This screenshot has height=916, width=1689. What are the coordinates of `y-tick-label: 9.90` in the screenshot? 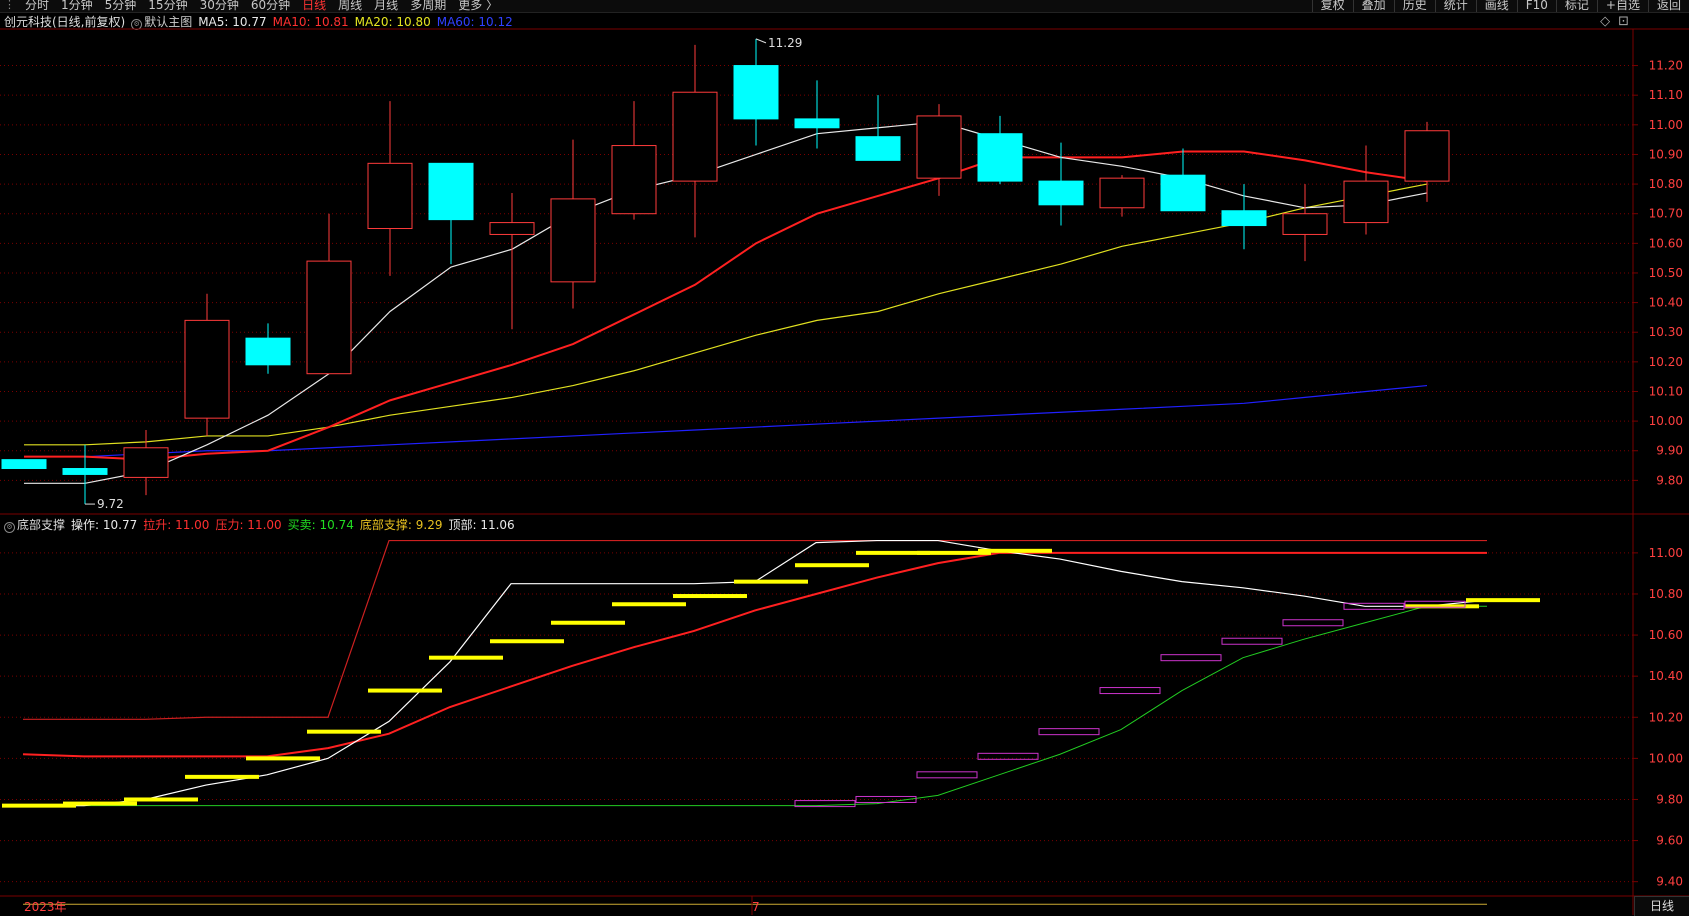 It's located at (1669, 451).